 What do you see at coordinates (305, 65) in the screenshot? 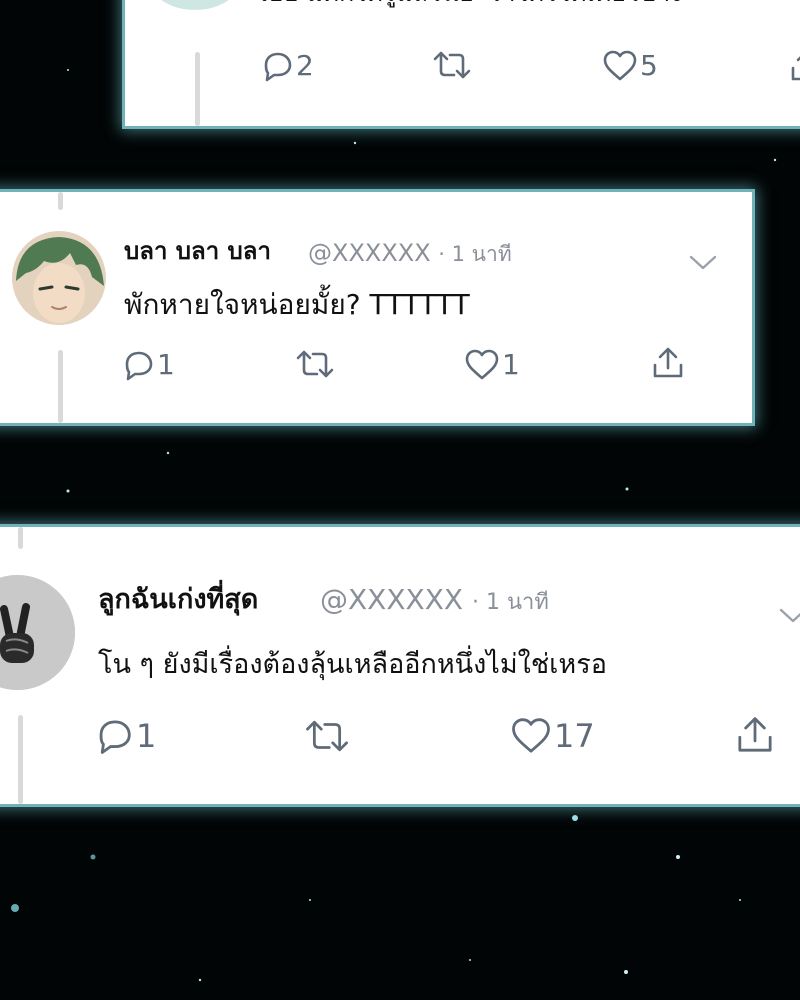
I see `reply-count: 2` at bounding box center [305, 65].